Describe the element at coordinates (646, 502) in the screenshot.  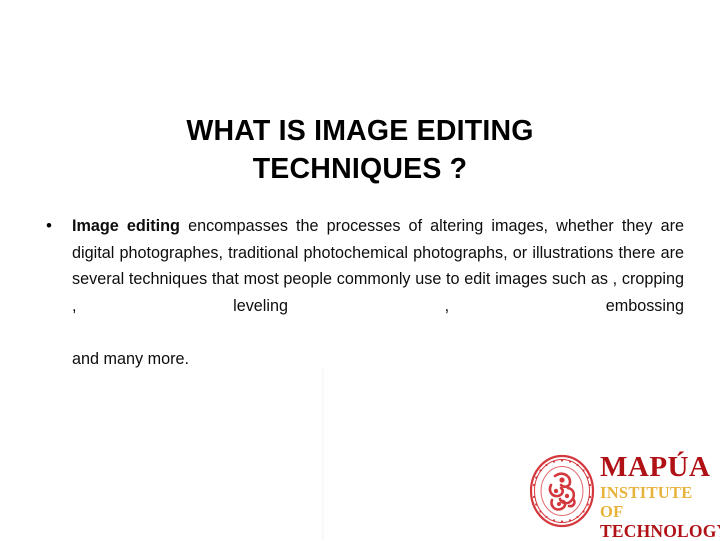
I see `wordmark-institute-of: INSTITUTE OF` at that location.